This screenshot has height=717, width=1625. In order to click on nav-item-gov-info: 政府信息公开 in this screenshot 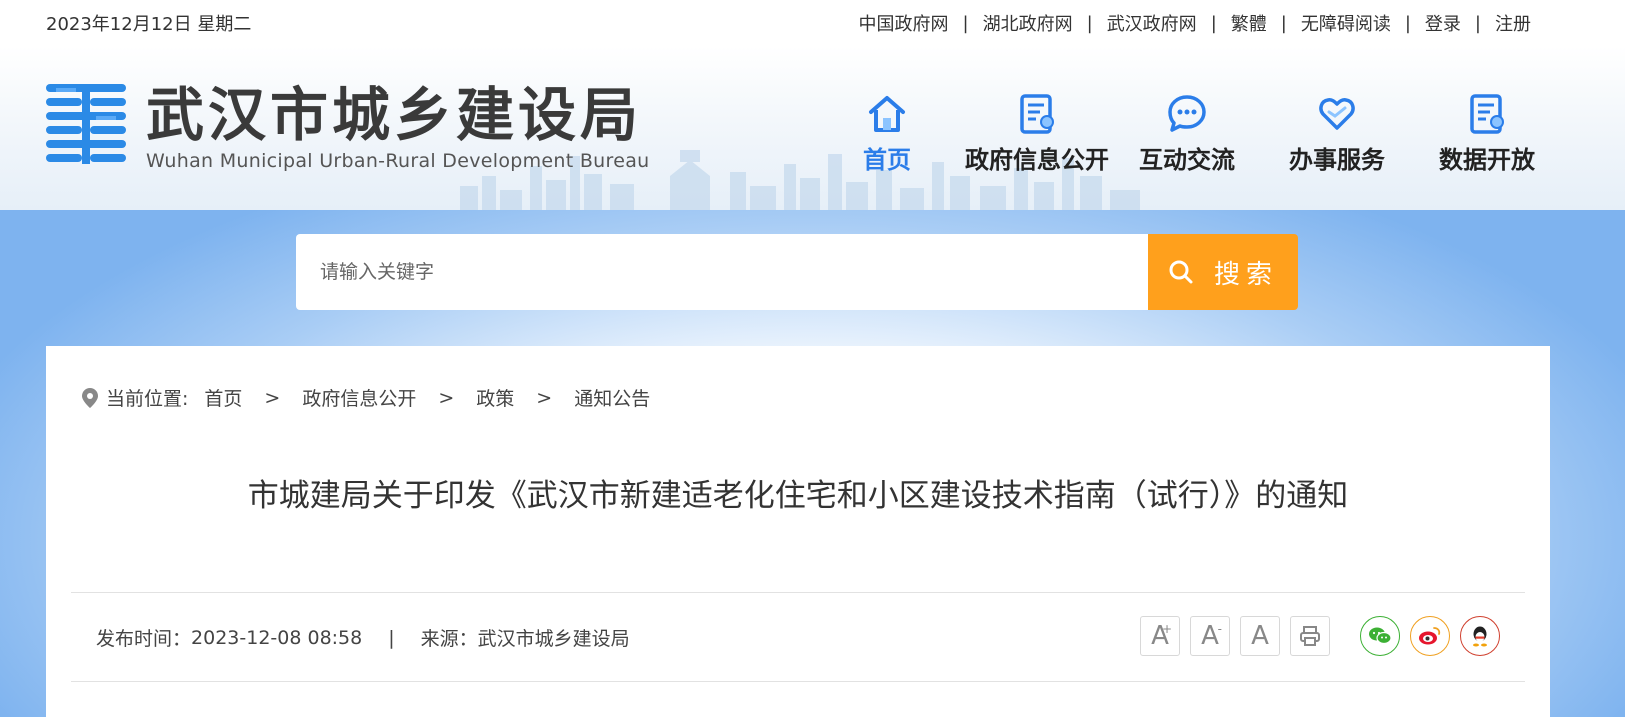, I will do `click(1037, 133)`.